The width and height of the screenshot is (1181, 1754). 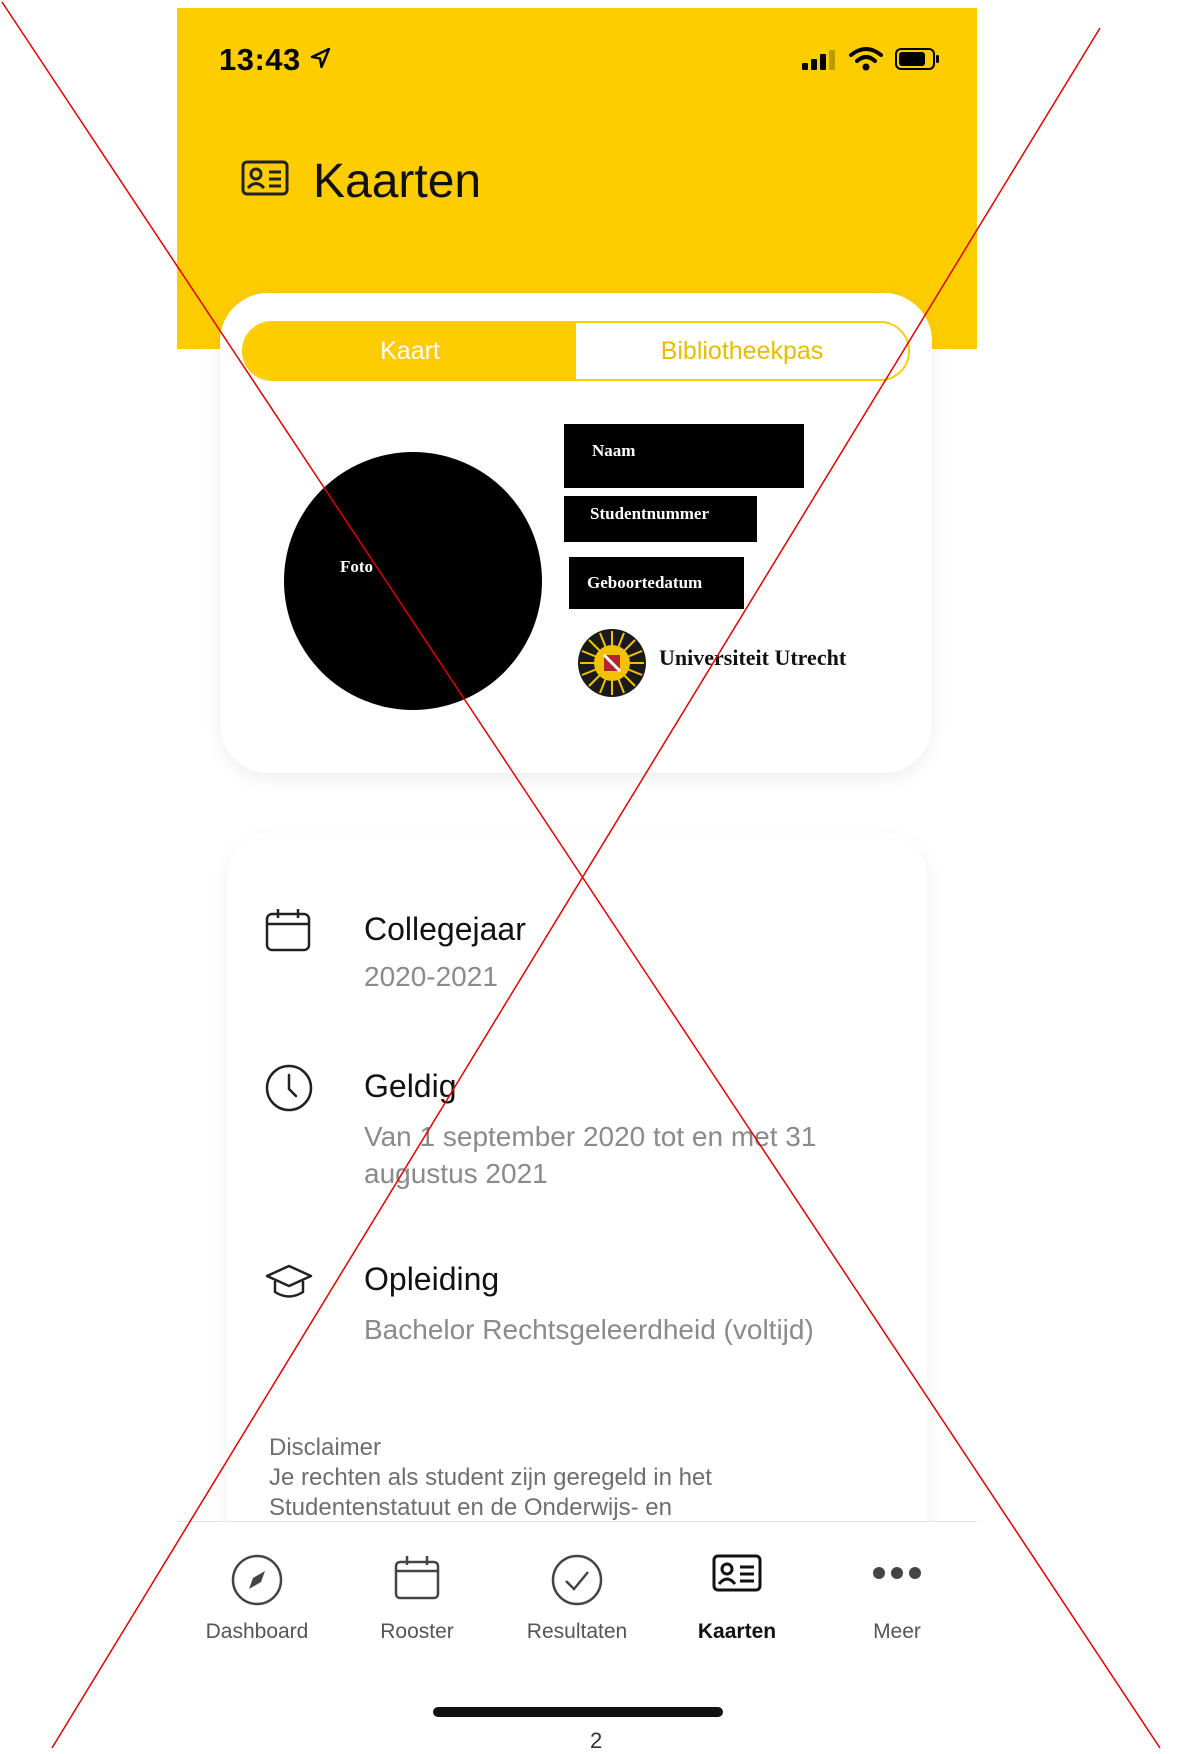 I want to click on page-mark: 2, so click(x=596, y=1740).